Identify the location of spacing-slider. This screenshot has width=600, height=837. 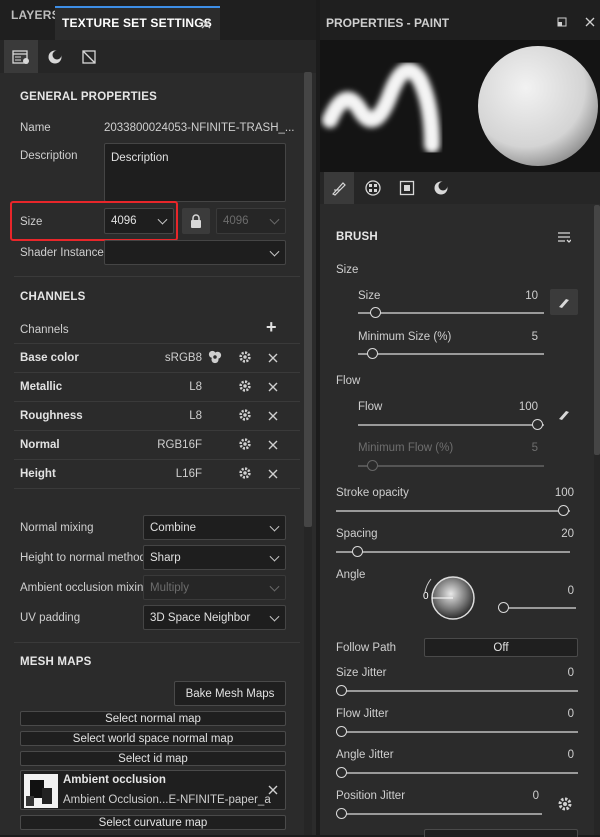
(453, 552).